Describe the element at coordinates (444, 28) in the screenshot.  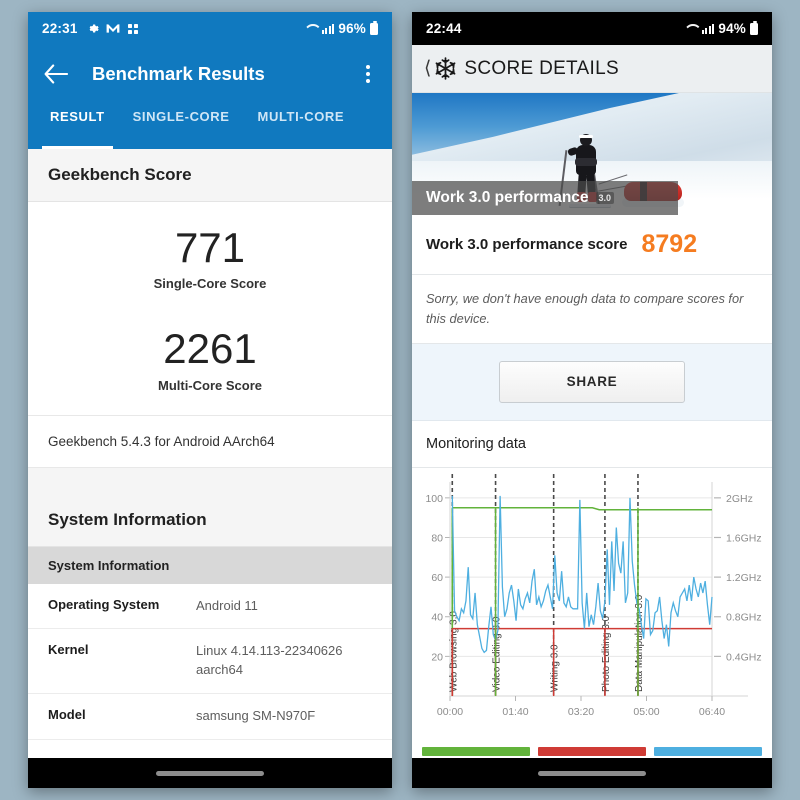
I see `status-time: 22:44` at that location.